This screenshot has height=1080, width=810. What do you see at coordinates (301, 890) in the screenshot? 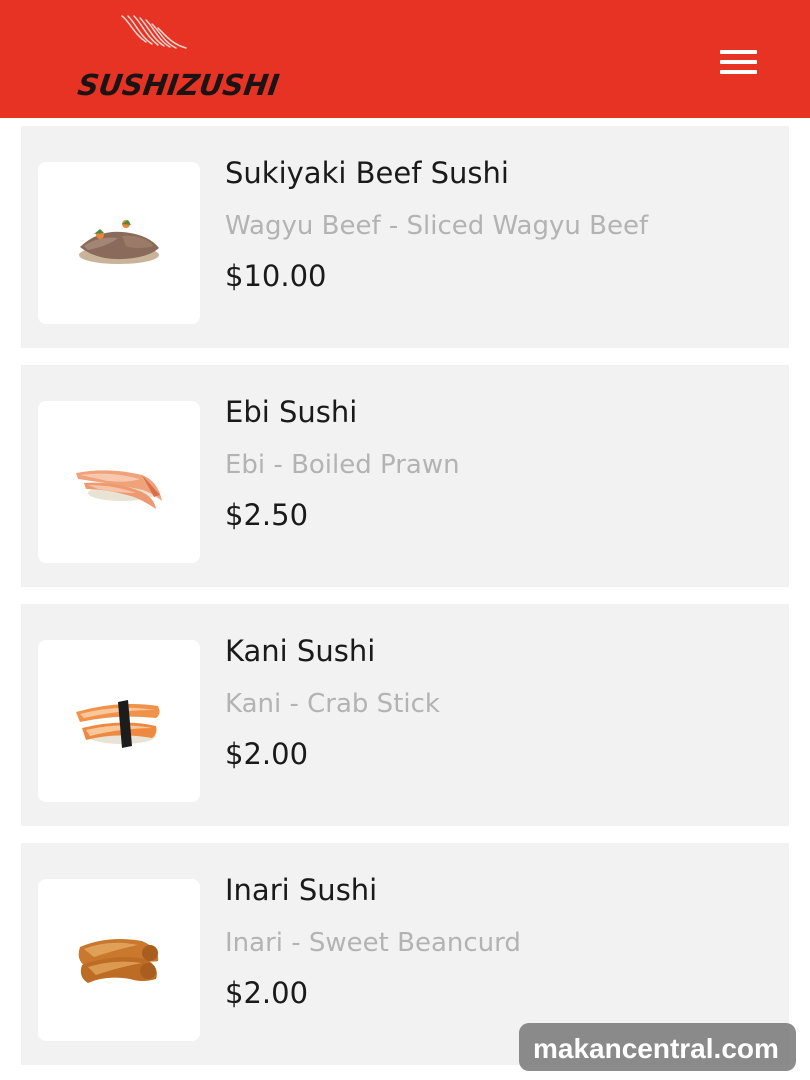
I see `item-name: Inari Sushi` at bounding box center [301, 890].